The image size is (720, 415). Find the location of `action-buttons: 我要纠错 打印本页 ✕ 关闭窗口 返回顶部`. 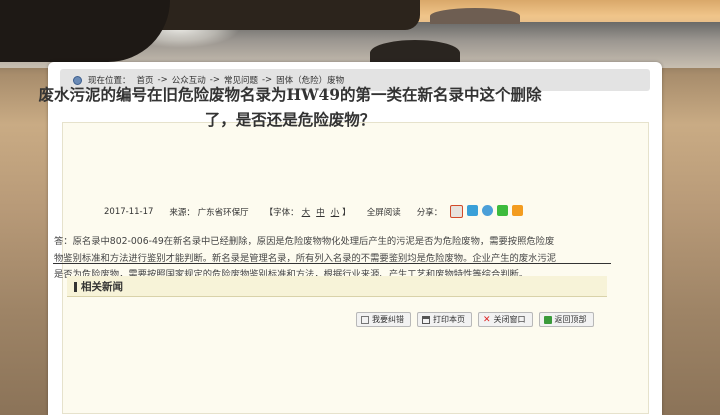

action-buttons: 我要纠错 打印本页 ✕ 关闭窗口 返回顶部 is located at coordinates (475, 319).